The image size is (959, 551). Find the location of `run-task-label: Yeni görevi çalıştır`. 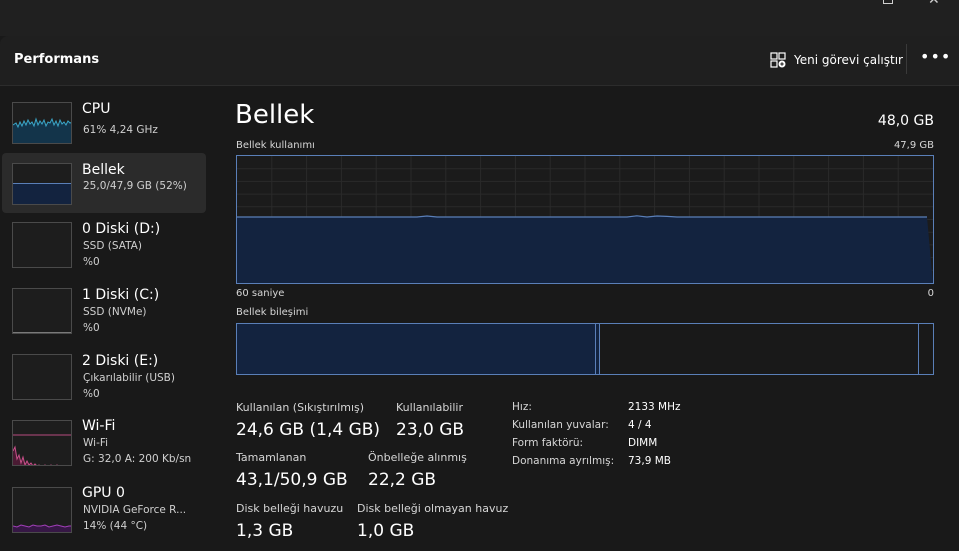

run-task-label: Yeni görevi çalıştır is located at coordinates (848, 60).